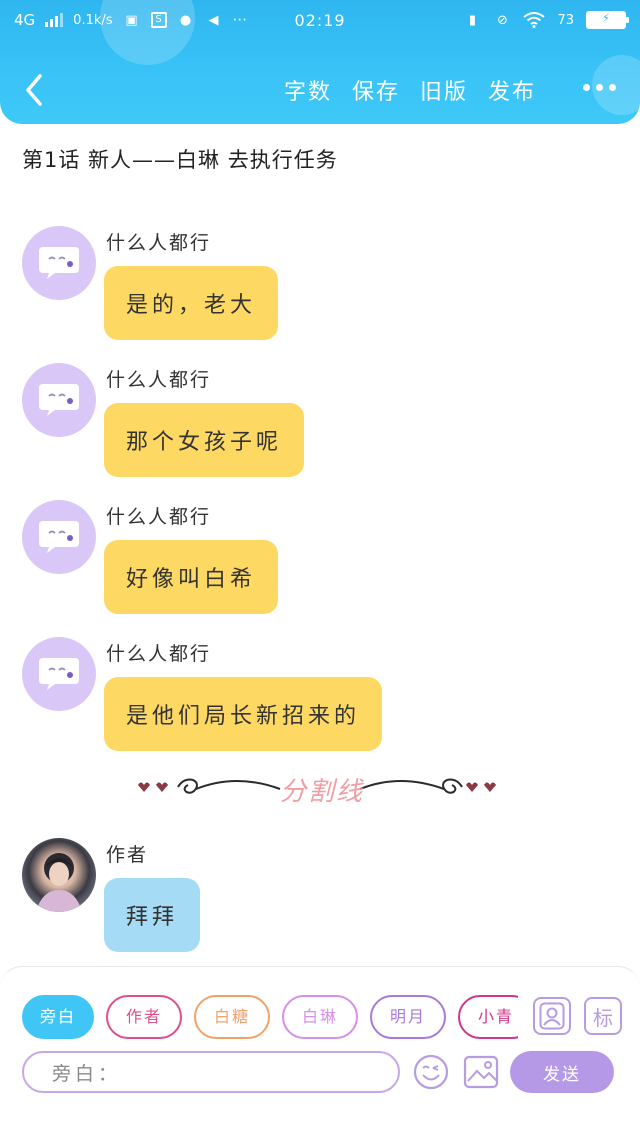  I want to click on message-bubble: 拜拜, so click(152, 915).